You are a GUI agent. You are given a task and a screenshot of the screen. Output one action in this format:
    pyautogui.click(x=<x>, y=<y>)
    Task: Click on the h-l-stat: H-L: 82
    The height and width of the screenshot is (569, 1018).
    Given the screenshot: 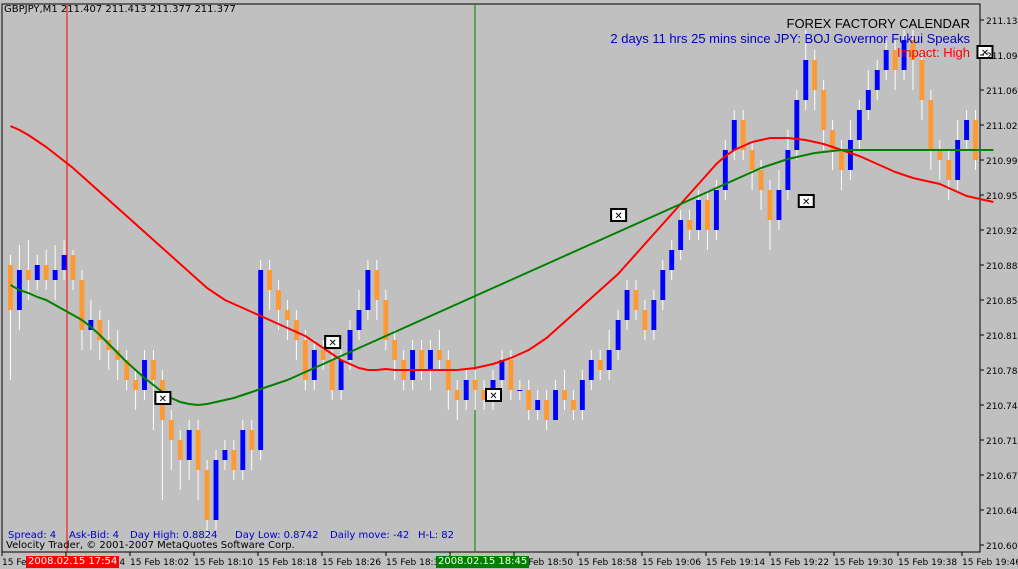 What is the action you would take?
    pyautogui.click(x=436, y=535)
    